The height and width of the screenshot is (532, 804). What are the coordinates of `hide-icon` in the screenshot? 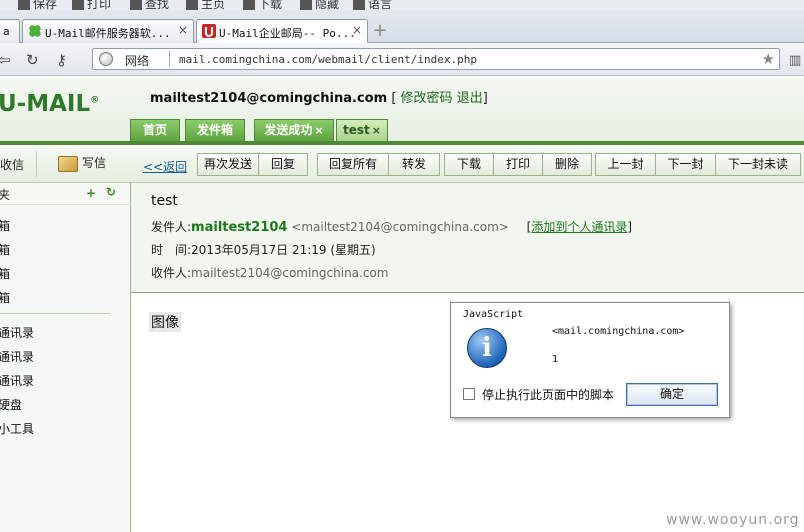 It's located at (306, 5).